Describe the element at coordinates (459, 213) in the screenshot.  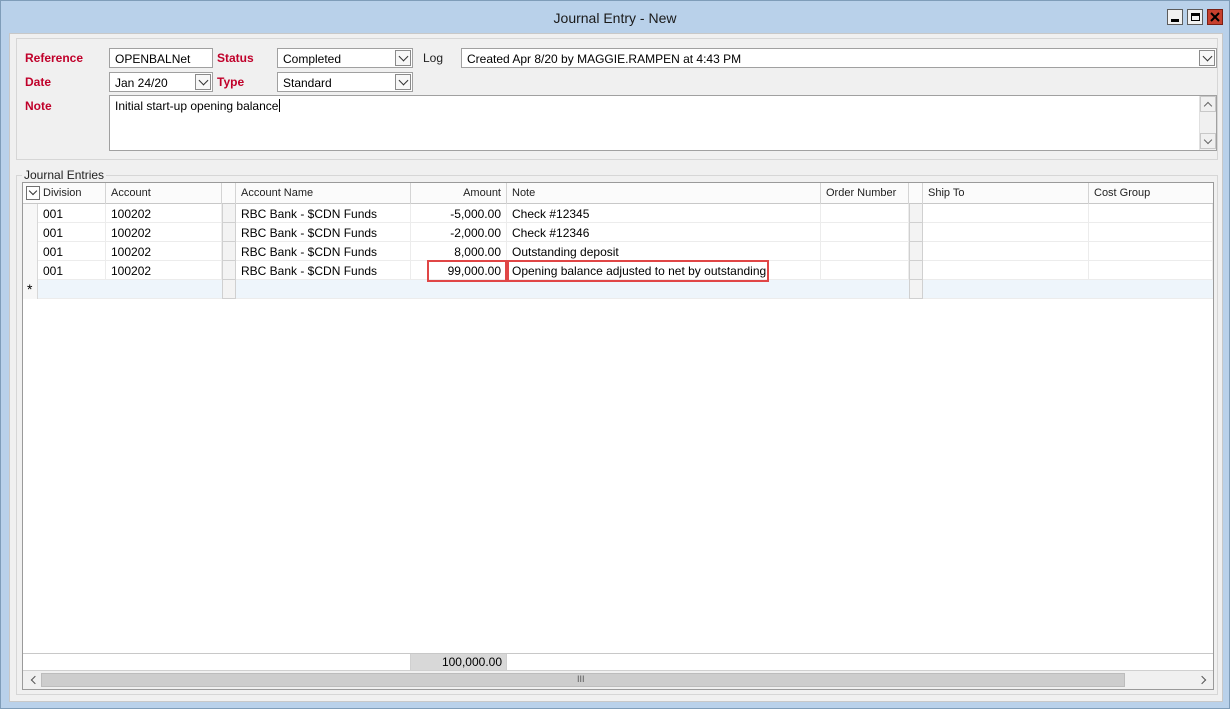
I see `cell-amount: -5,000.00` at that location.